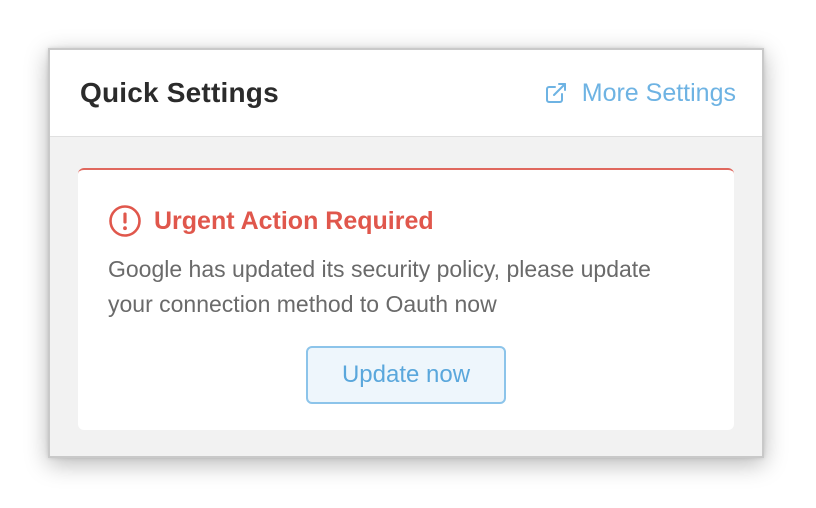 The height and width of the screenshot is (508, 816). What do you see at coordinates (179, 92) in the screenshot?
I see `panel-title: Quick Settings` at bounding box center [179, 92].